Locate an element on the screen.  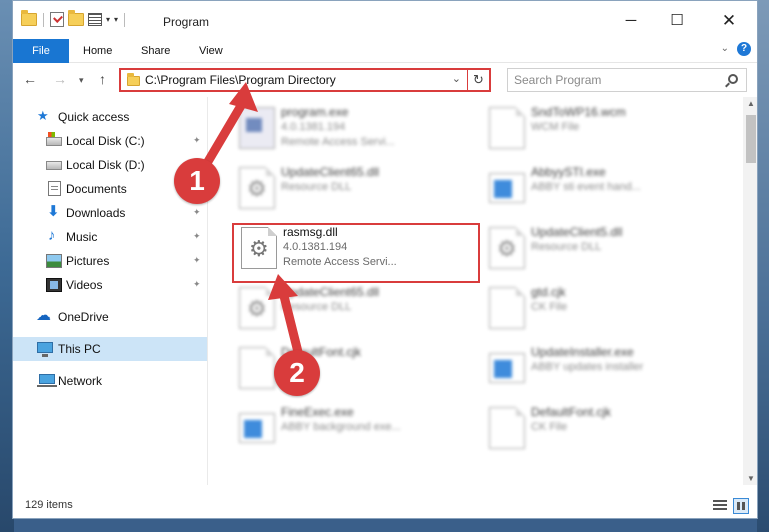
file-name: AbbyySTI.exe is located at coordinates (568, 172).